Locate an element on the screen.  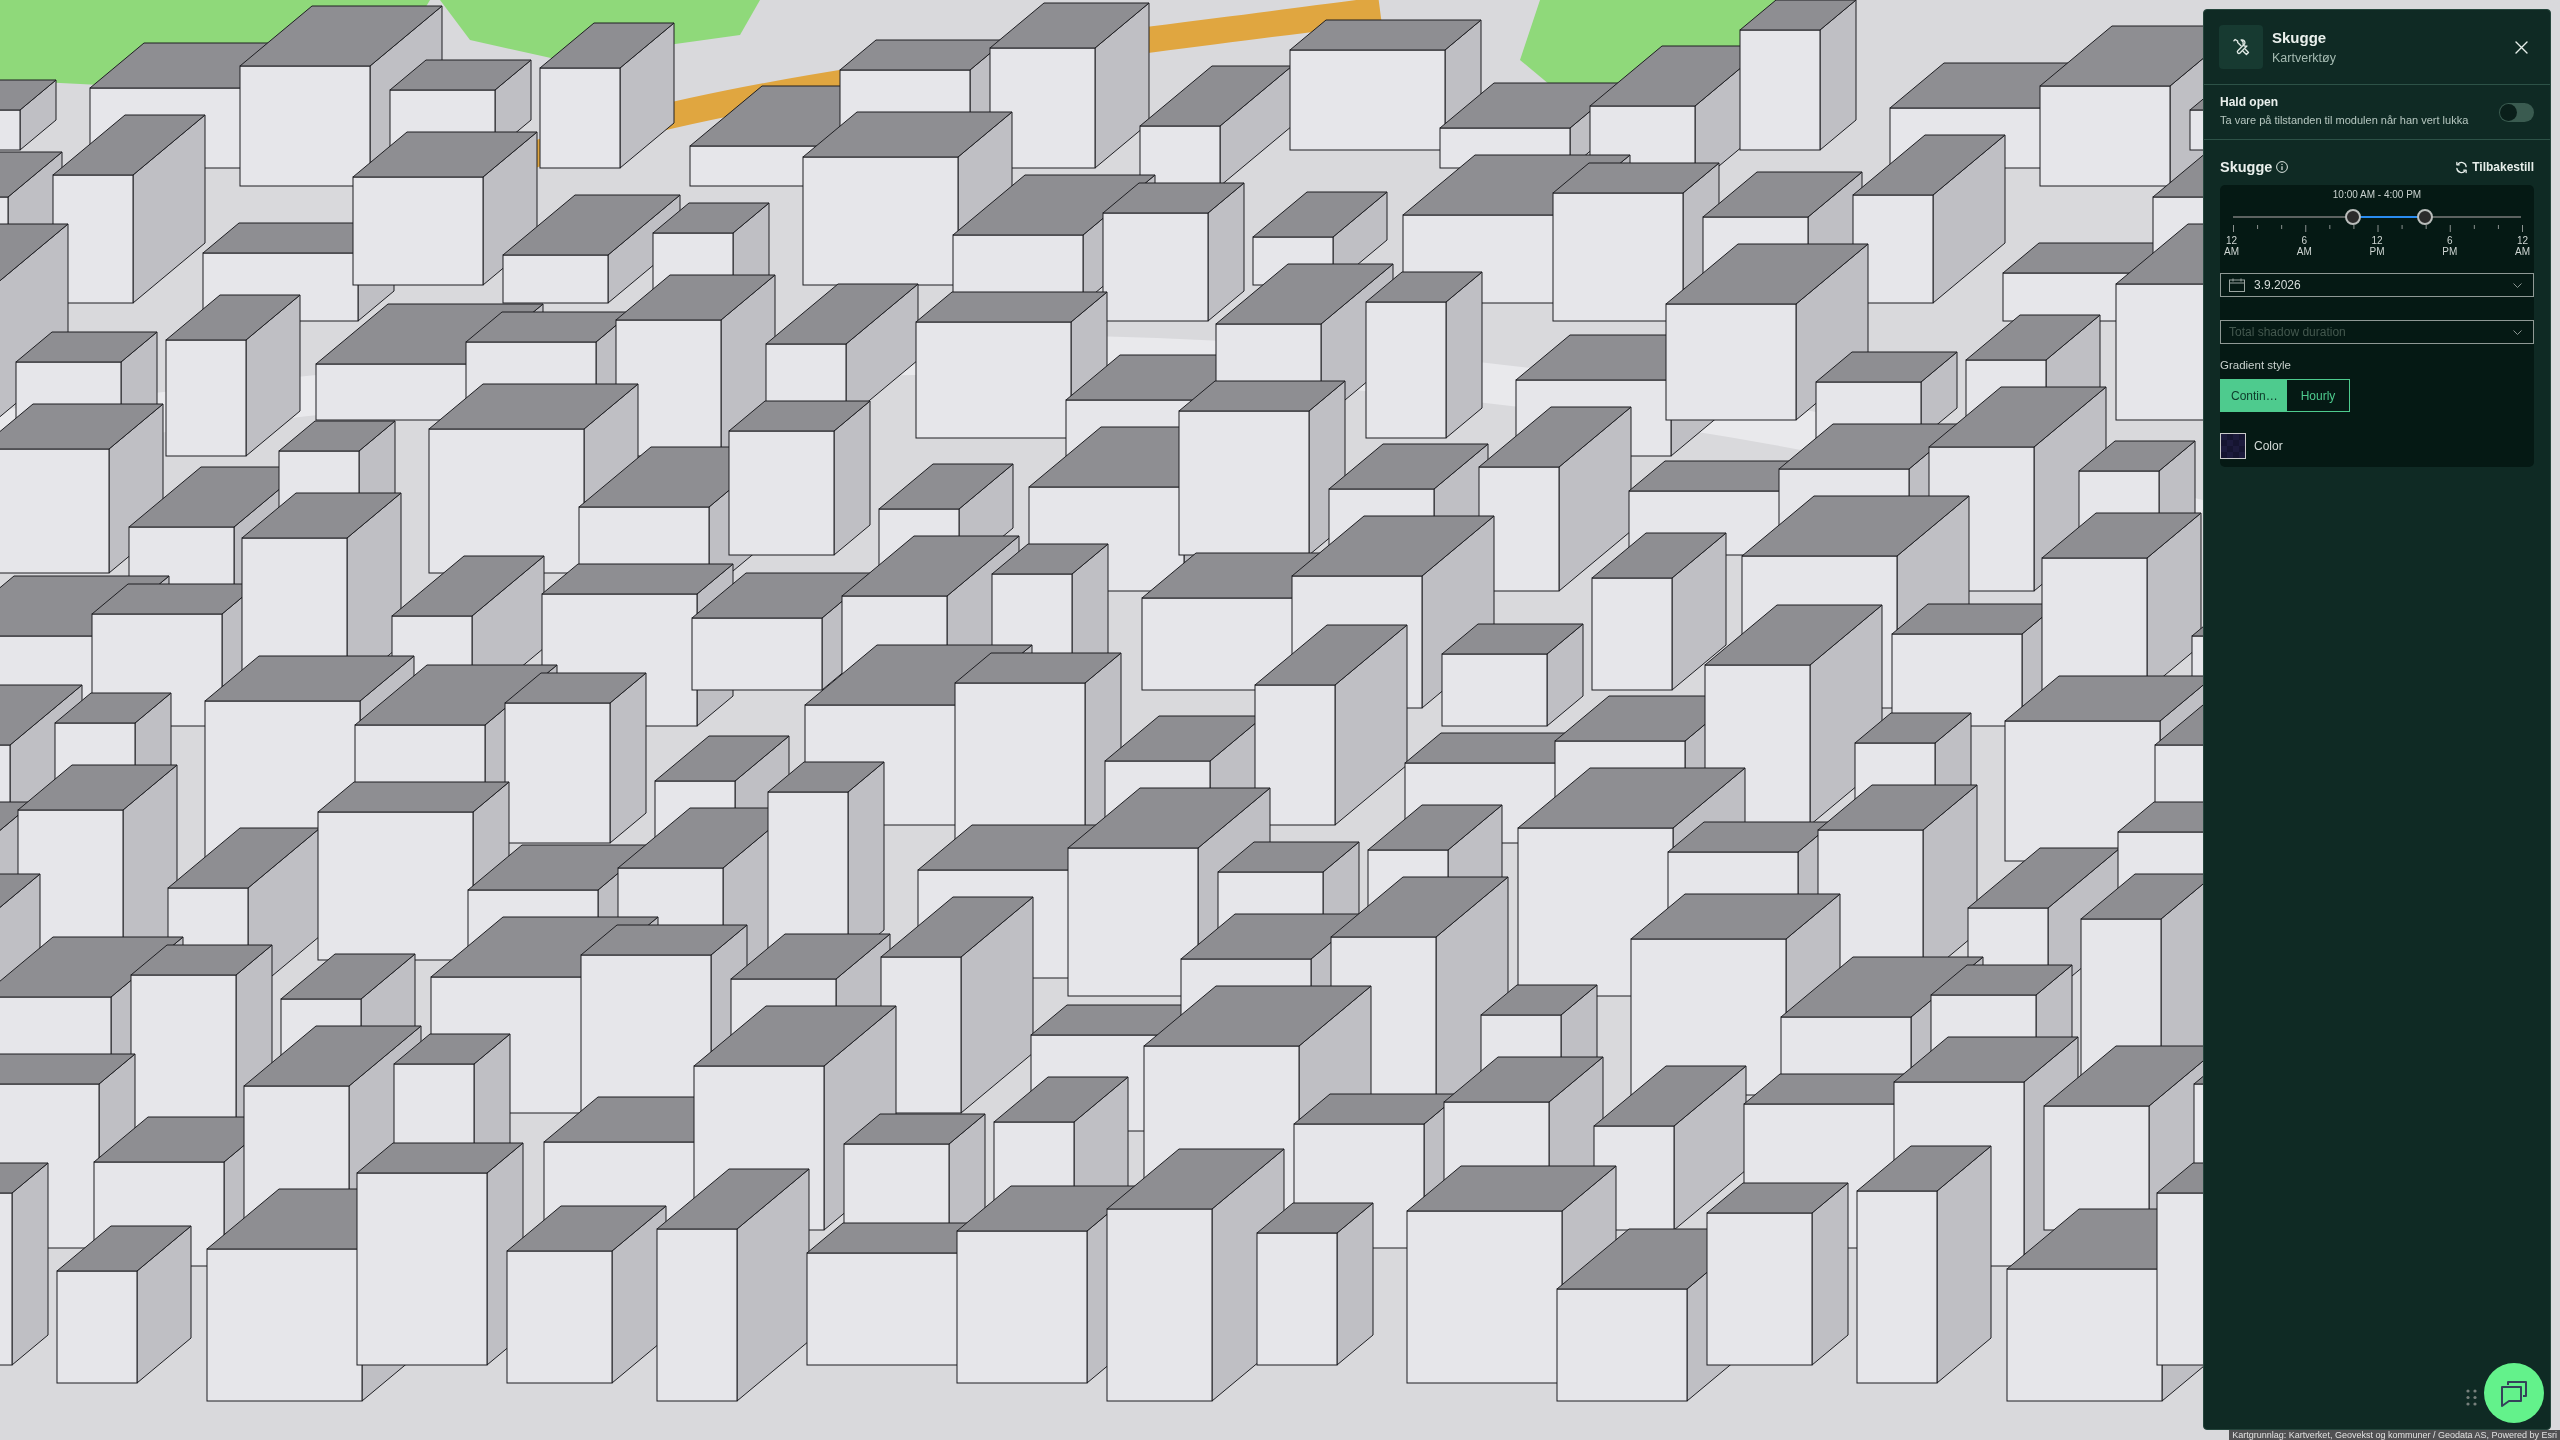
time-range-label: 10:00 AM - 4:00 PM is located at coordinates (2377, 195).